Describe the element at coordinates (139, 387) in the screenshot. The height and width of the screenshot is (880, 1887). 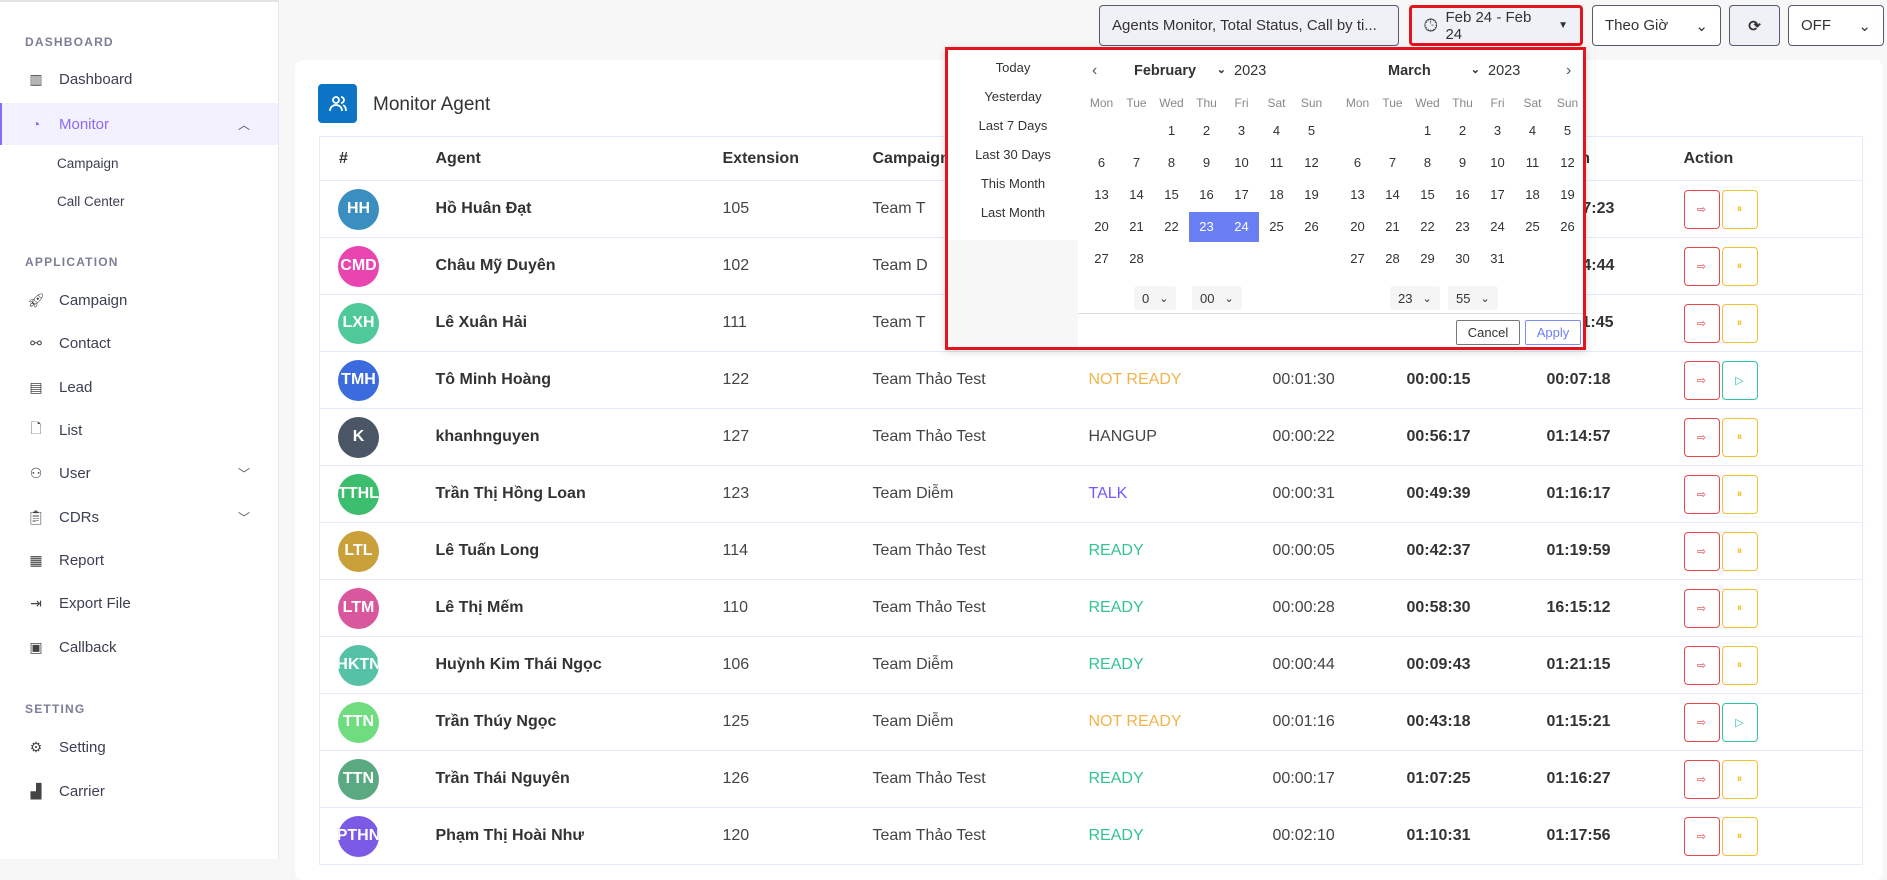
I see `sidebar-item-lead: ▤ Lead` at that location.